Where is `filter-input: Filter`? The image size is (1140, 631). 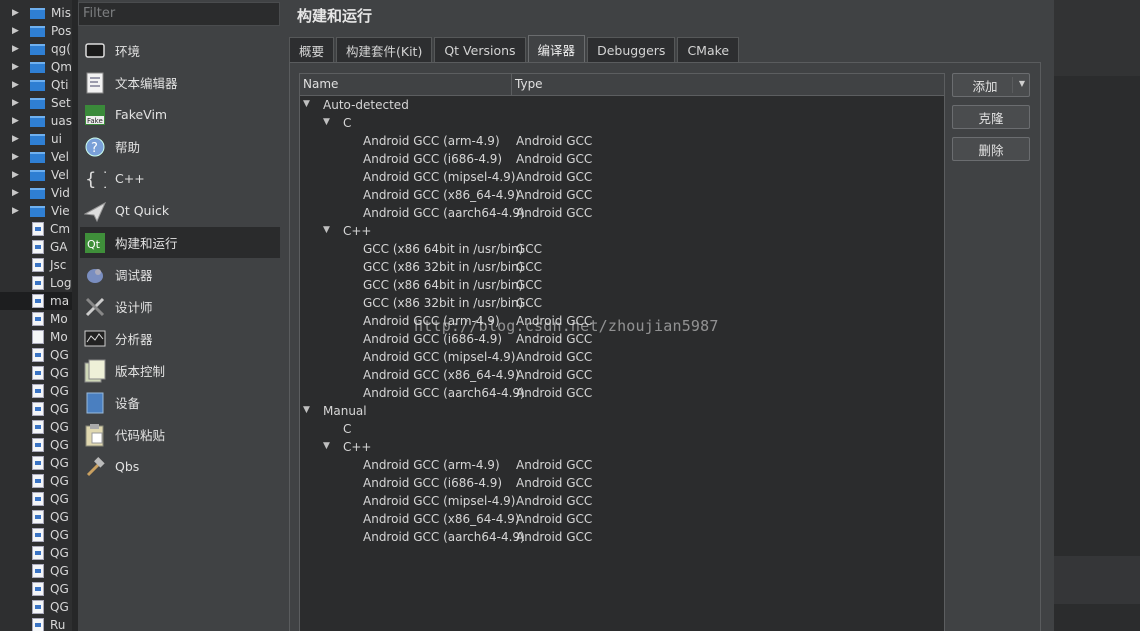
filter-input: Filter is located at coordinates (179, 14).